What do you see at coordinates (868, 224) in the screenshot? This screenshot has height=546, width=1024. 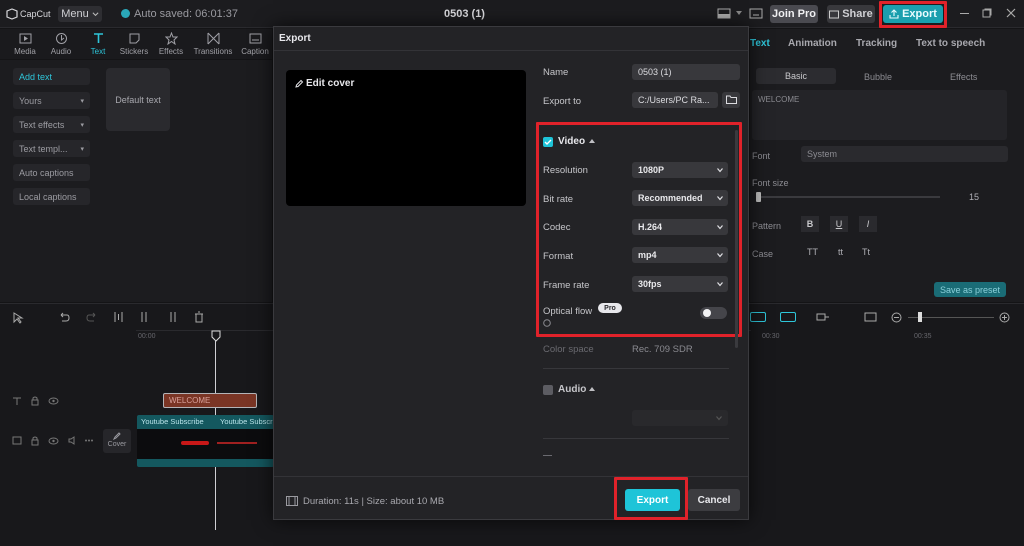 I see `italic-button: I` at bounding box center [868, 224].